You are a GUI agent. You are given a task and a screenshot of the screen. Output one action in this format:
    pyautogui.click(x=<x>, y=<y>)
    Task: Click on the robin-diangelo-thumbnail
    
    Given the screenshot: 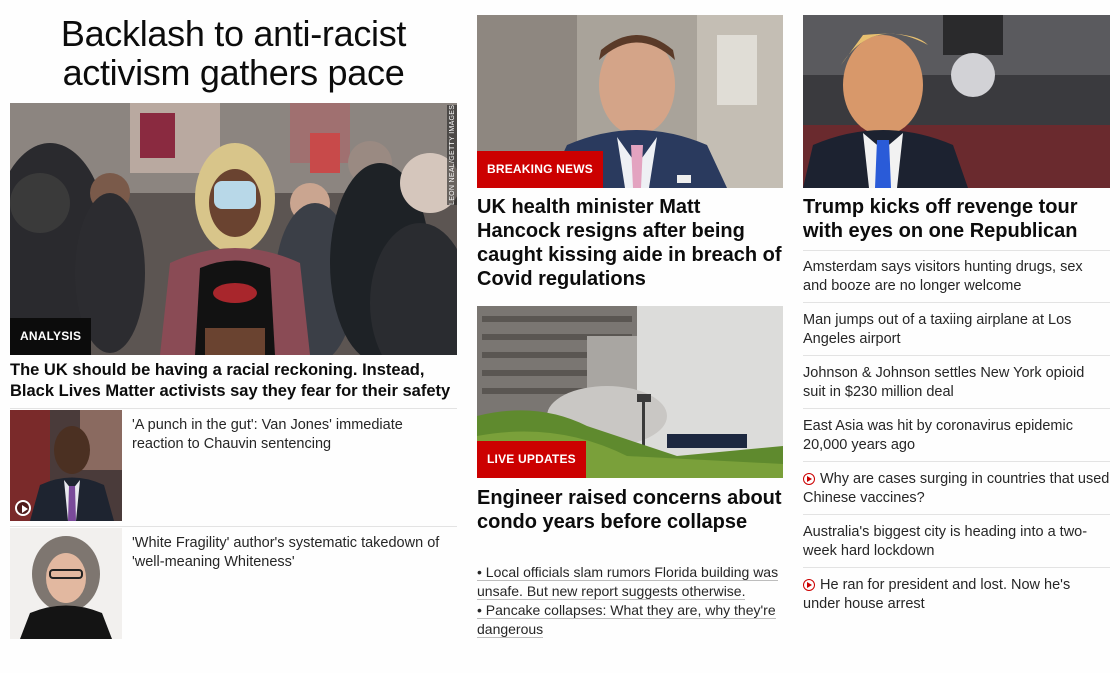 What is the action you would take?
    pyautogui.click(x=66, y=583)
    